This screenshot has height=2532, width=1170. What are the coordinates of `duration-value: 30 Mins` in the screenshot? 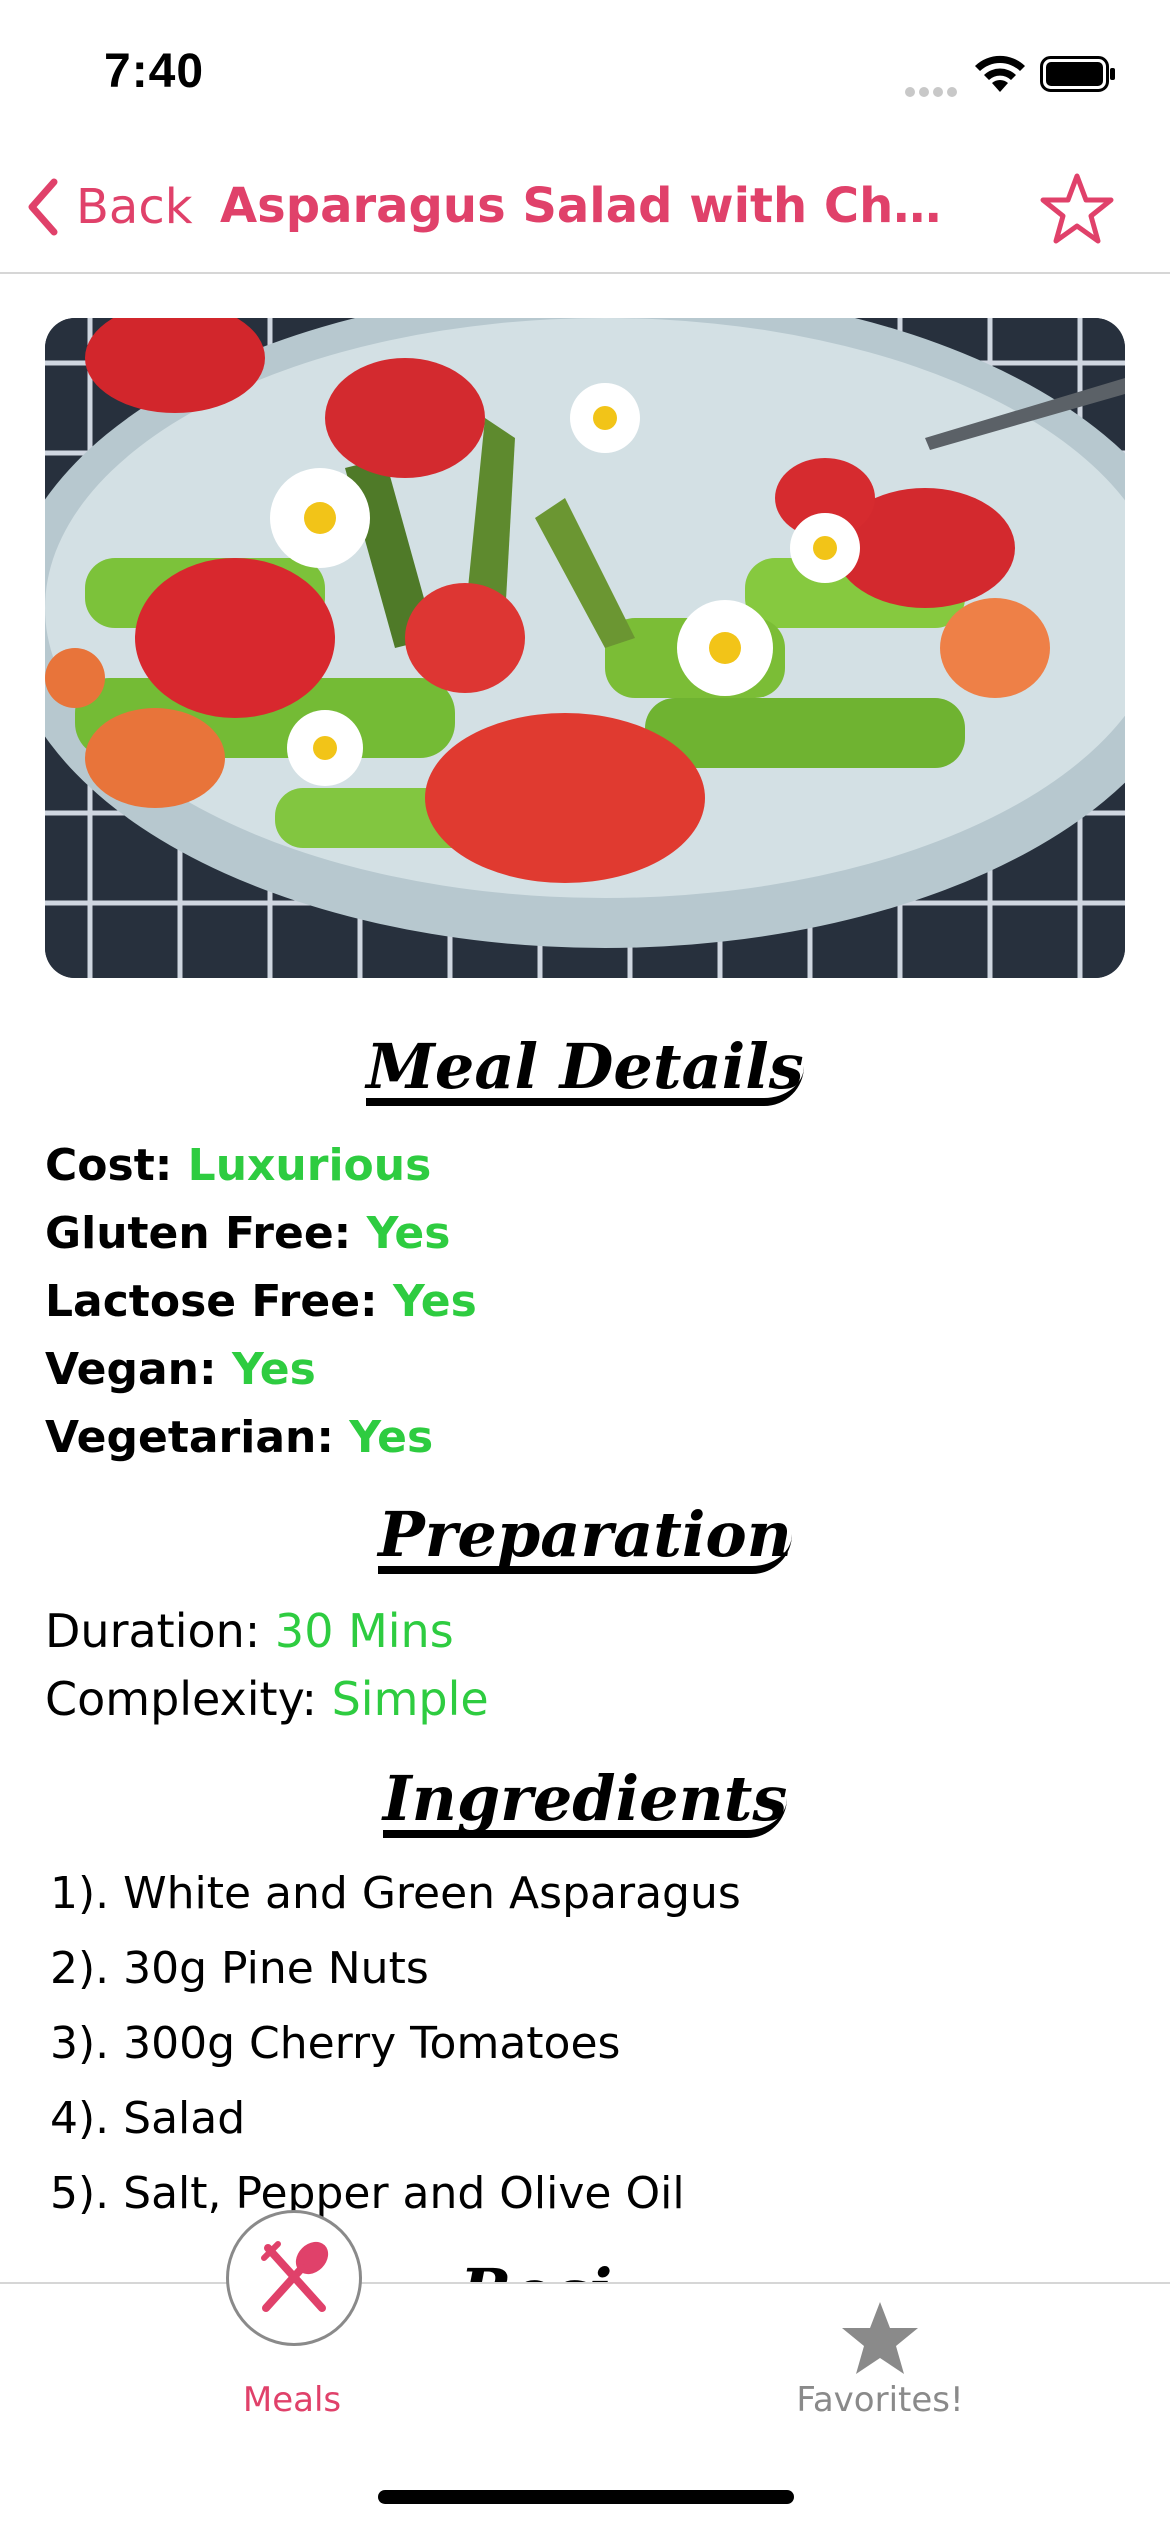 It's located at (364, 1631).